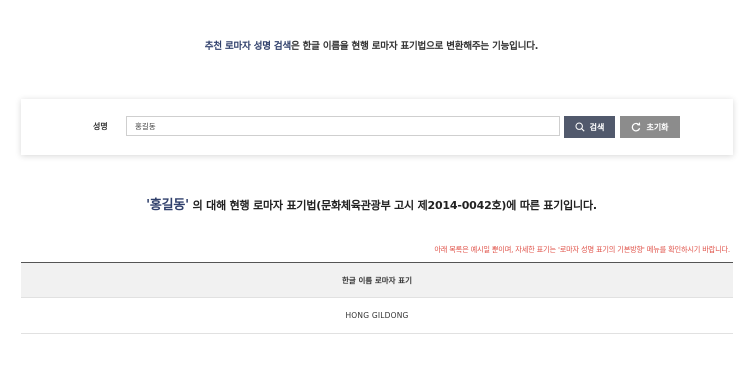 The image size is (743, 374). What do you see at coordinates (636, 127) in the screenshot?
I see `refresh-icon` at bounding box center [636, 127].